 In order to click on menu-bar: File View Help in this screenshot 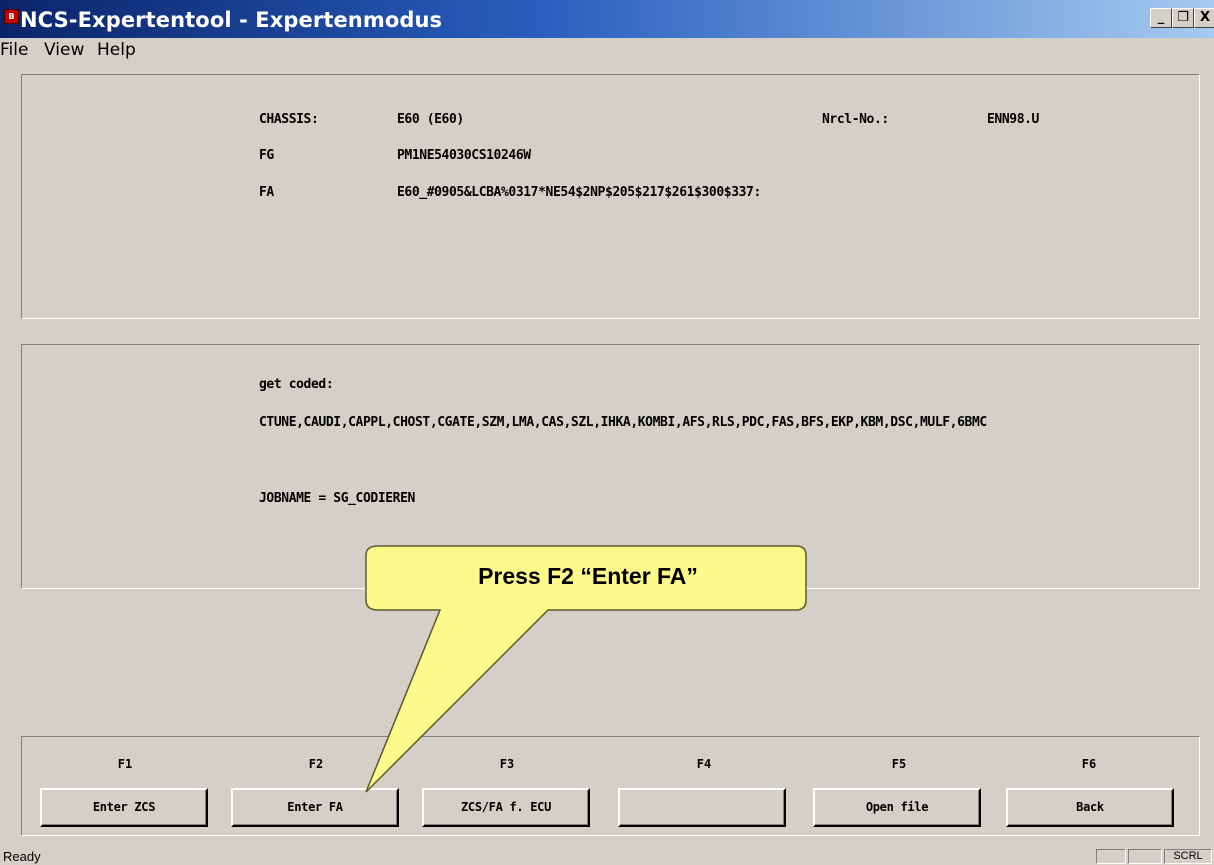, I will do `click(607, 50)`.